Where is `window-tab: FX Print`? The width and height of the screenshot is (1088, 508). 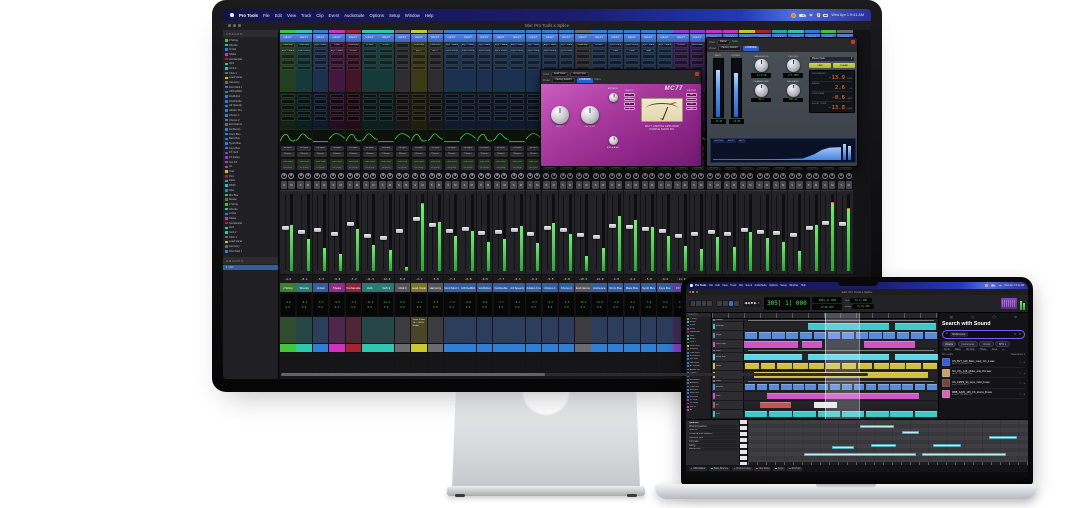 window-tab: FX Print is located at coordinates (794, 468).